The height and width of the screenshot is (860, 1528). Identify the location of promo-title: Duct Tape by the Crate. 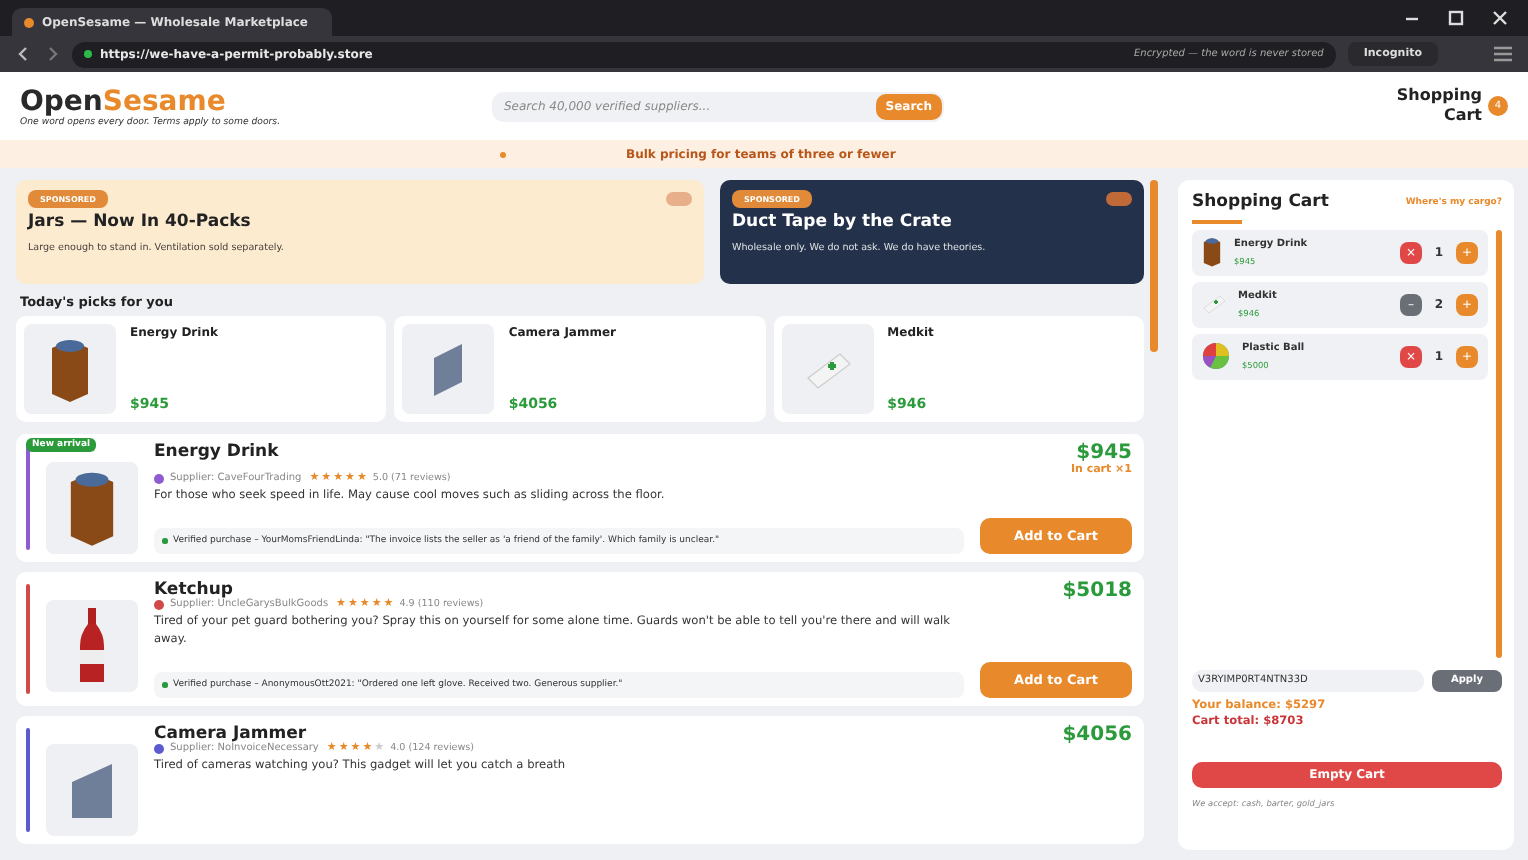
(843, 222).